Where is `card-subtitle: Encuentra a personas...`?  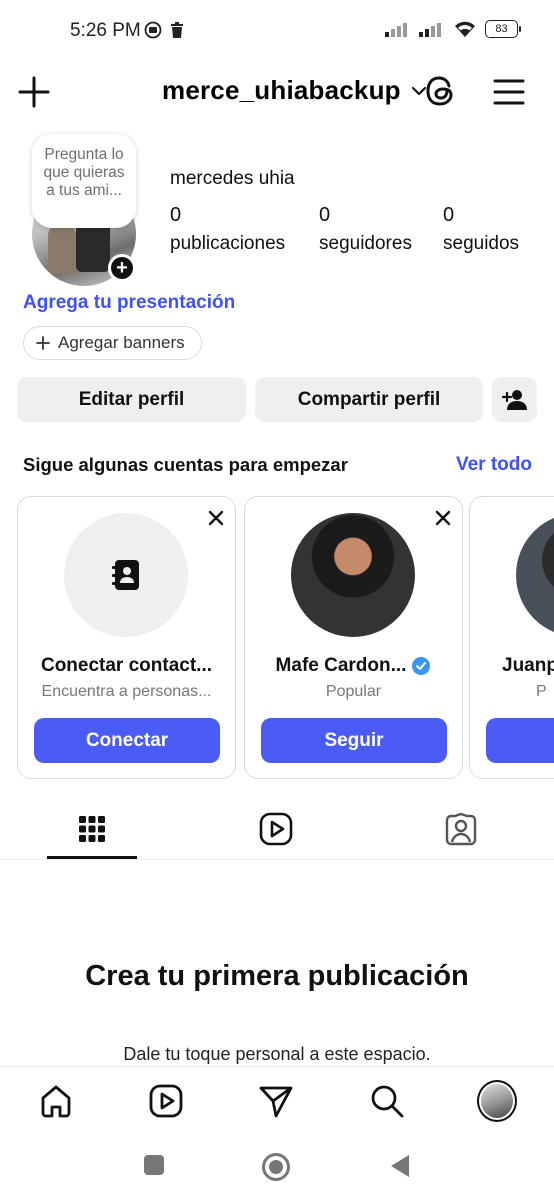 card-subtitle: Encuentra a personas... is located at coordinates (126, 691).